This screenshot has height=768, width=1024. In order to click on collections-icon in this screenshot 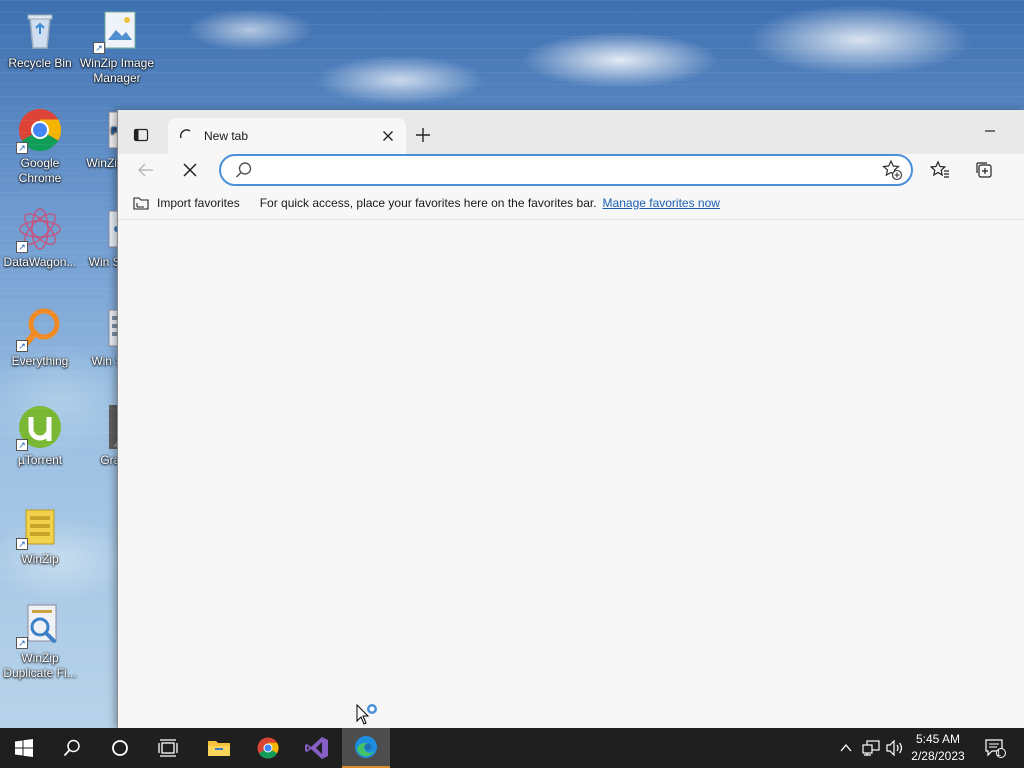, I will do `click(984, 170)`.